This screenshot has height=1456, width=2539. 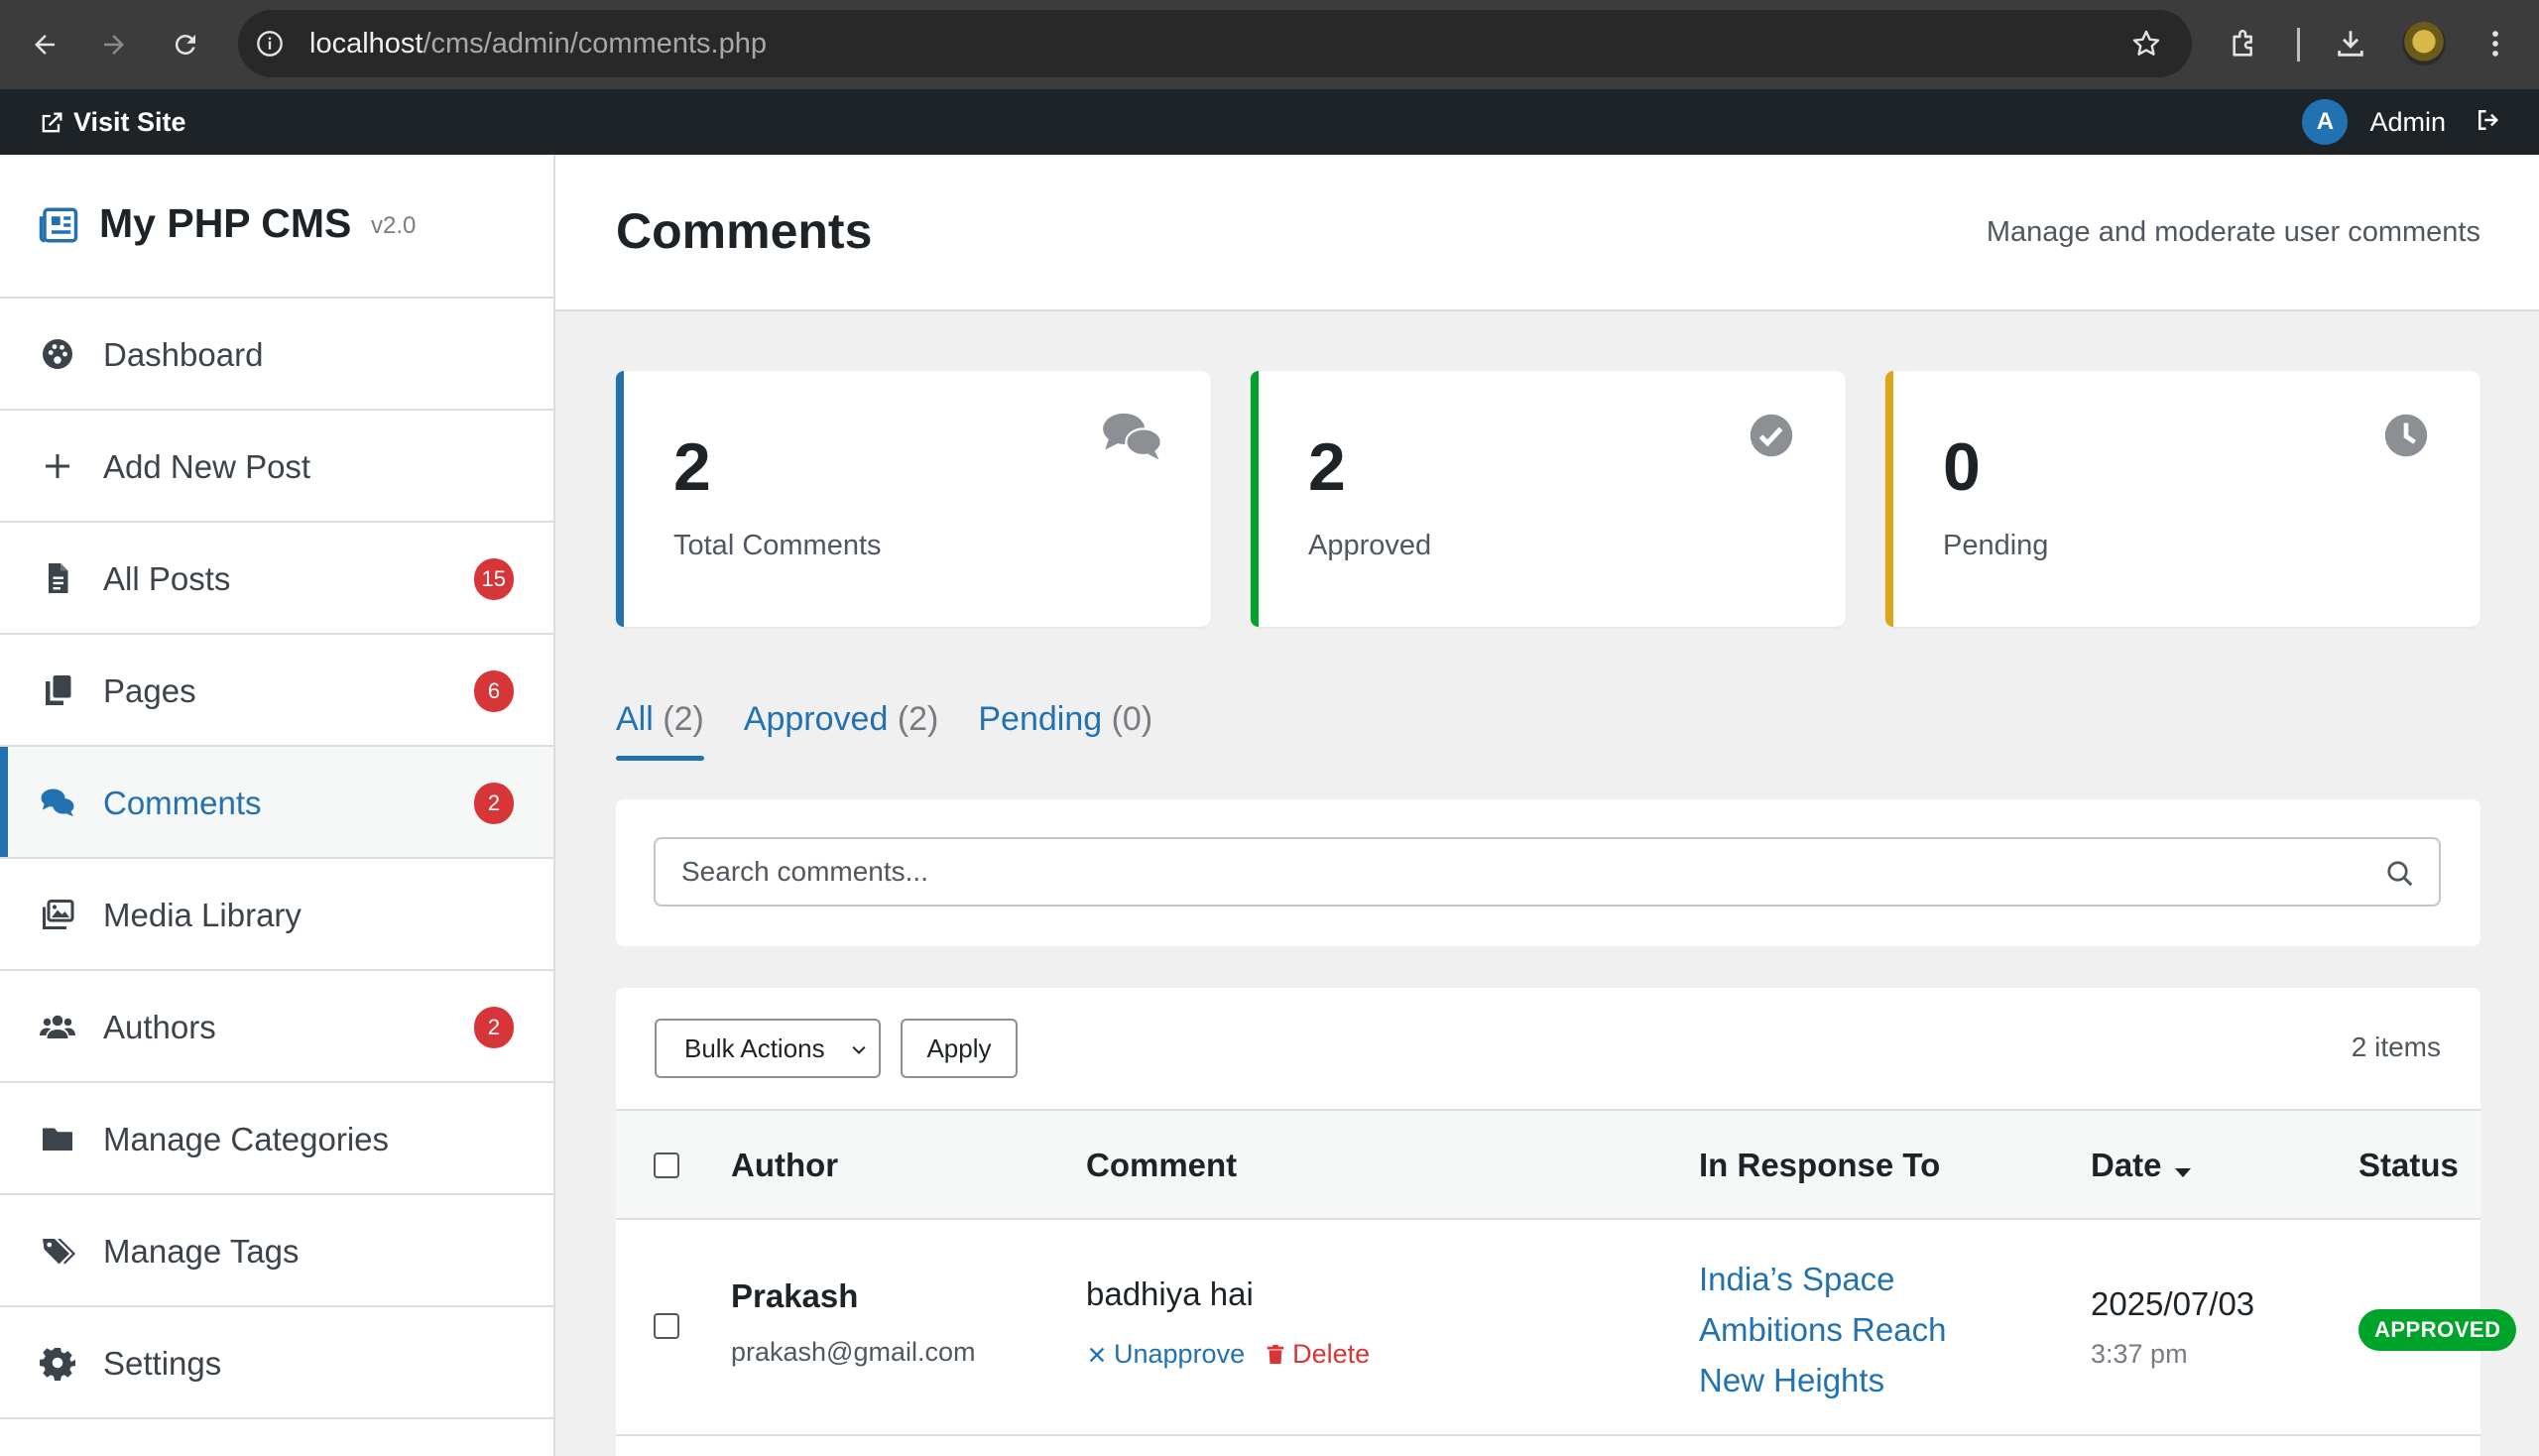 I want to click on reload-icon, so click(x=185, y=45).